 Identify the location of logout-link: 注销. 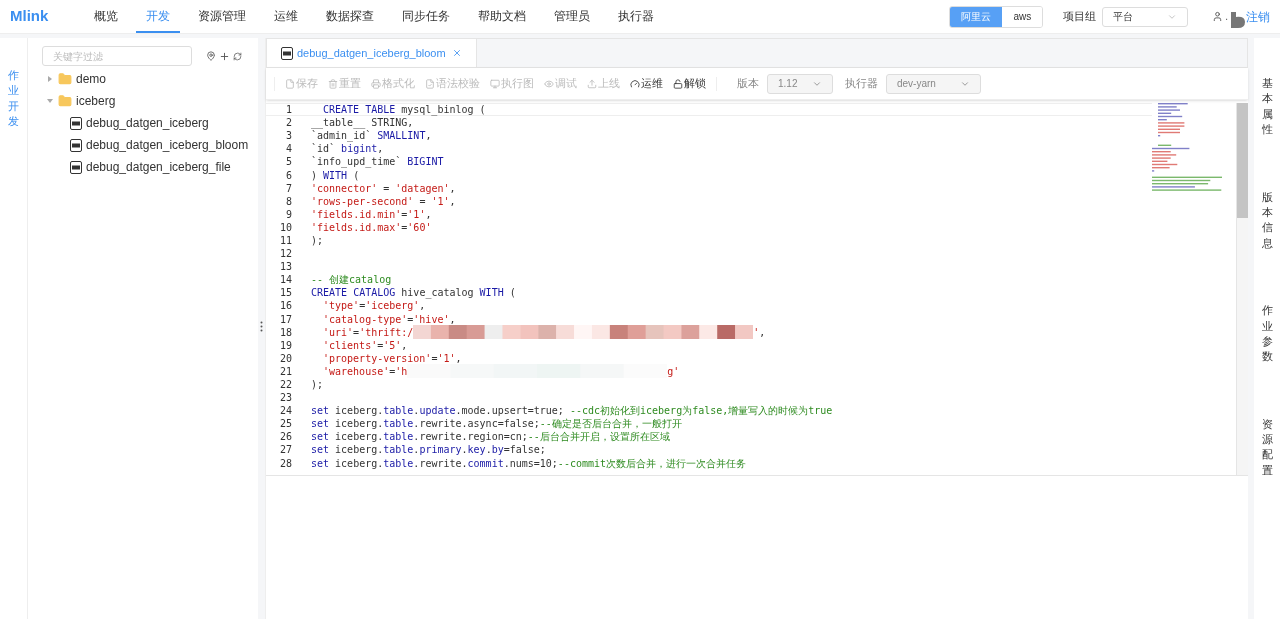
(1258, 16).